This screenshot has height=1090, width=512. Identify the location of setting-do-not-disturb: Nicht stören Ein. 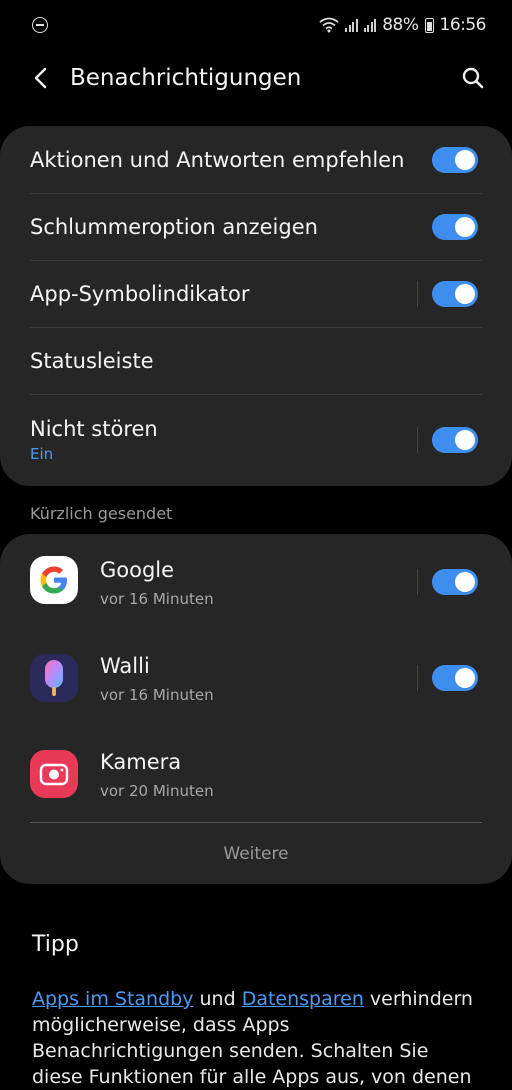
(256, 440).